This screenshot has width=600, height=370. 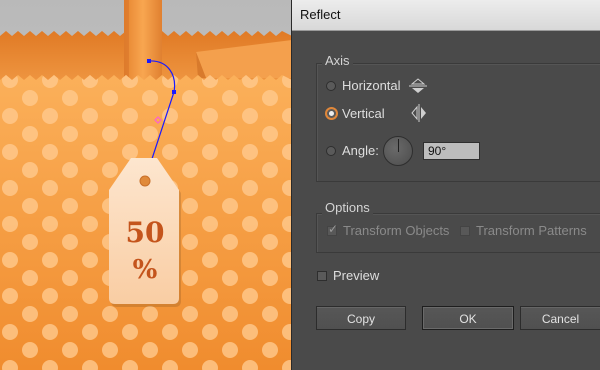 I want to click on reflect-vertical-icon, so click(x=418, y=113).